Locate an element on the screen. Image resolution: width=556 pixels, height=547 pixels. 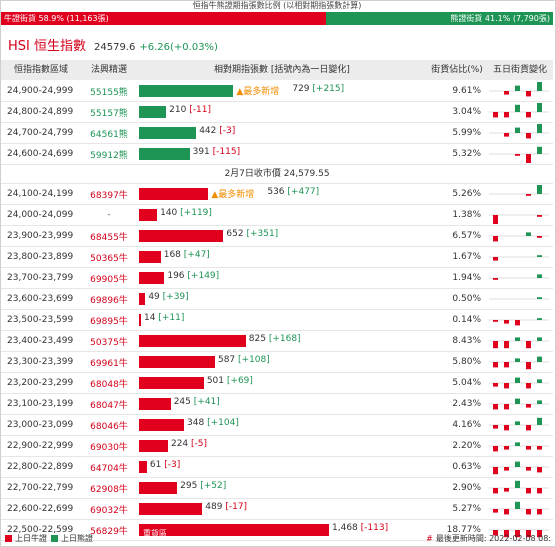
table-row: 24,900-24,999 55155熊 ▲最多新增 729 [+215] 9.61% is located at coordinates (277, 91).